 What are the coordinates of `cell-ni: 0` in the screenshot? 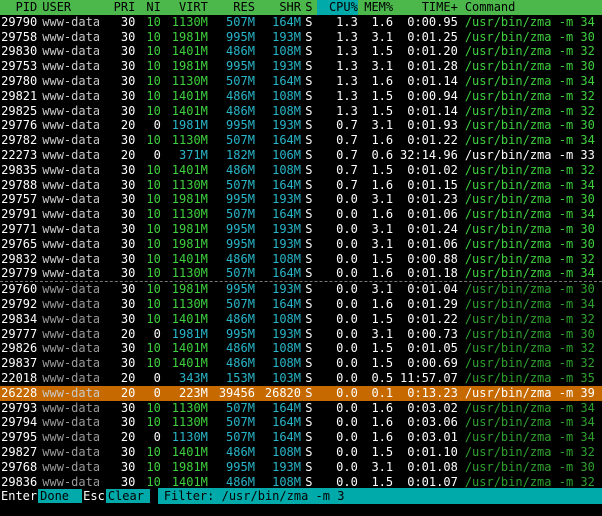 It's located at (157, 154).